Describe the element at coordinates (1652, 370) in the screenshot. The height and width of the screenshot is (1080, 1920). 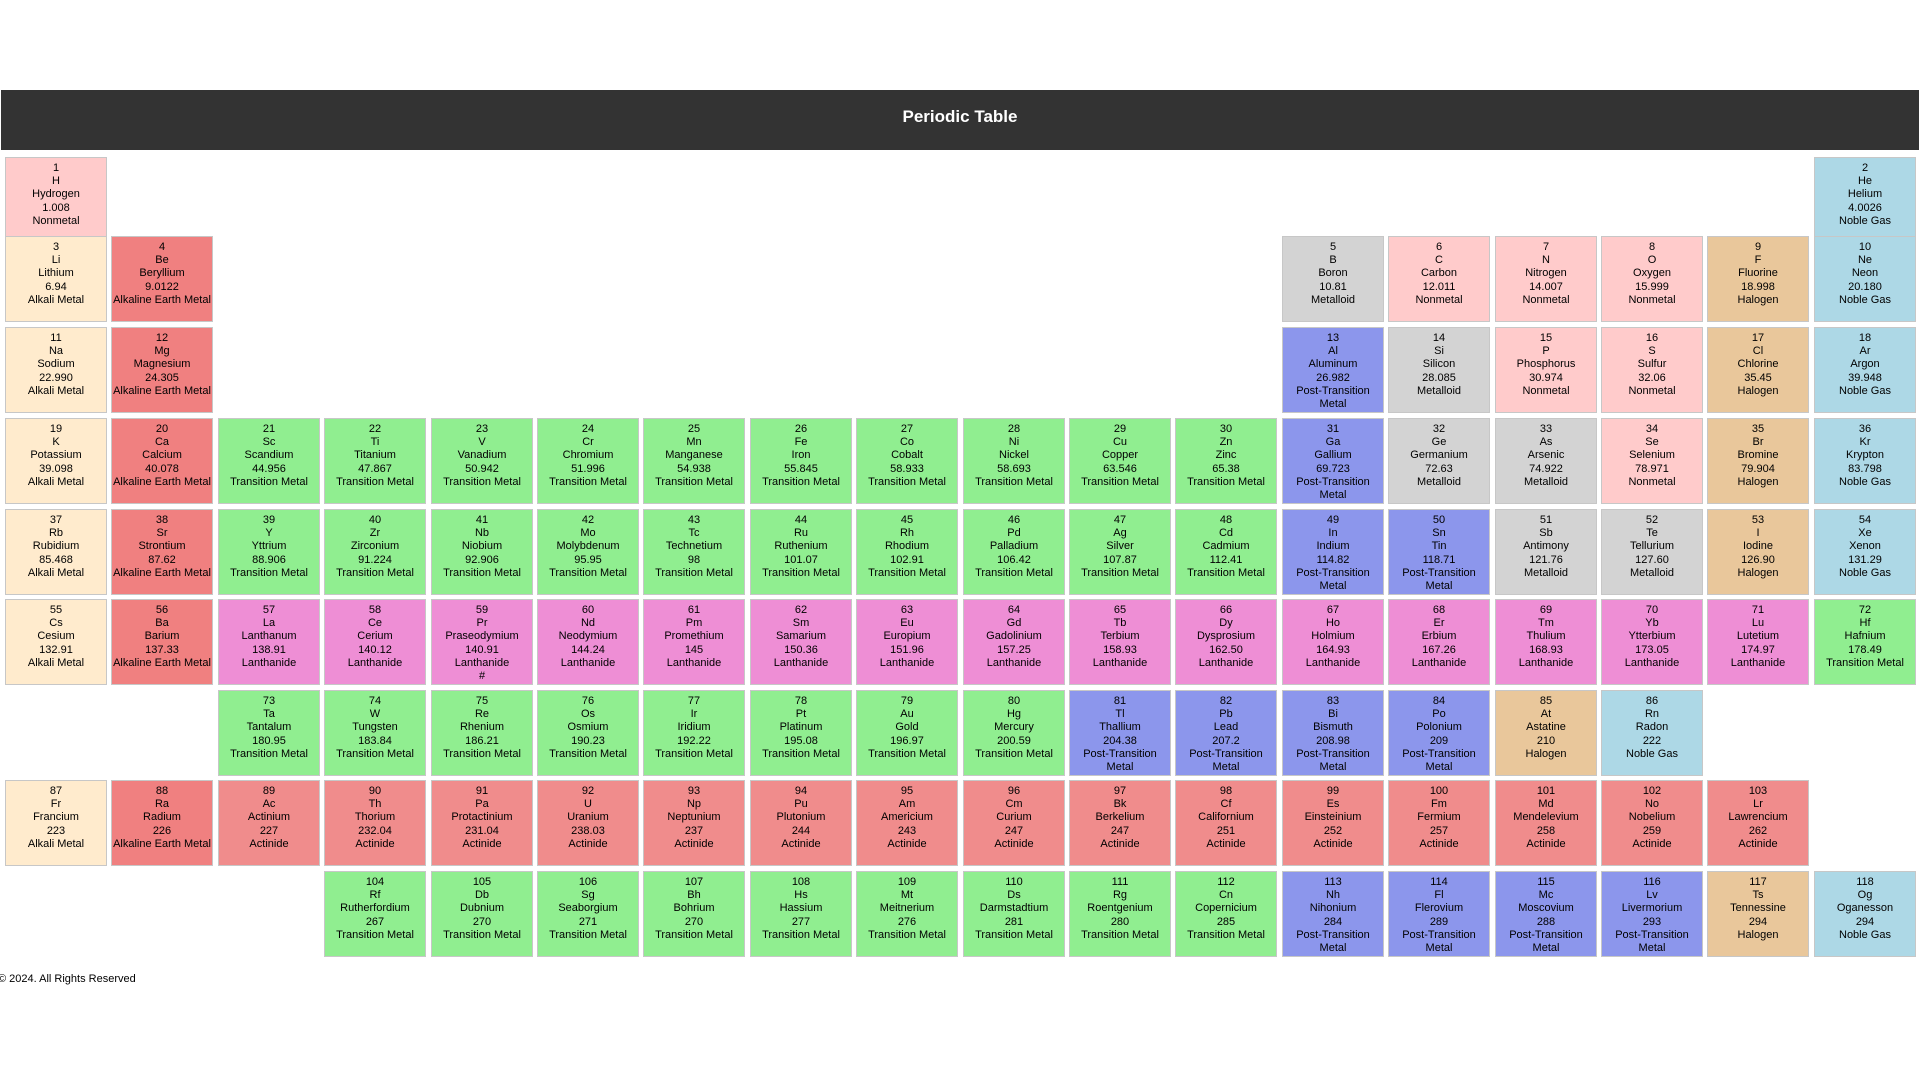
I see `element-cell-s: 16 S Sulfur 32.06 Nonmetal` at that location.